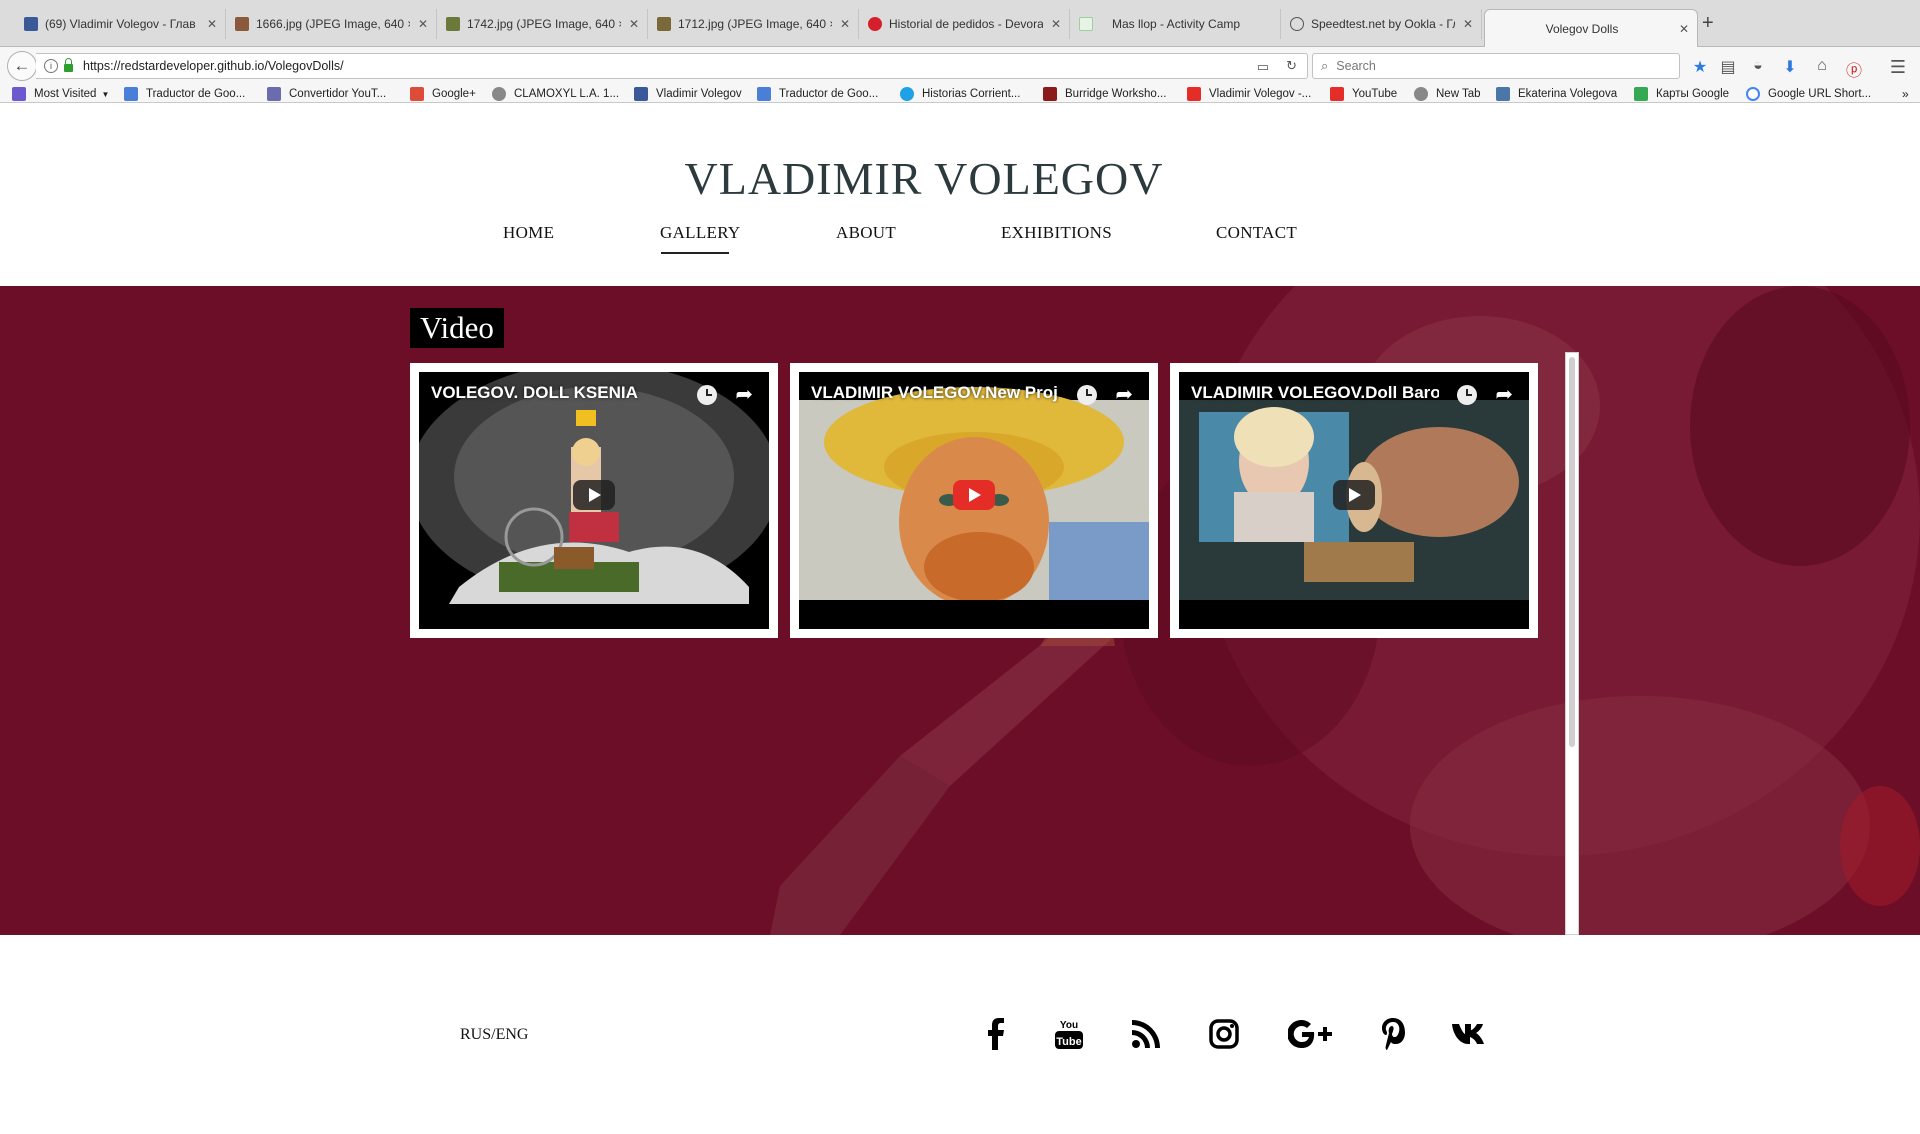  I want to click on bookmark-item: YouTube, so click(1363, 94).